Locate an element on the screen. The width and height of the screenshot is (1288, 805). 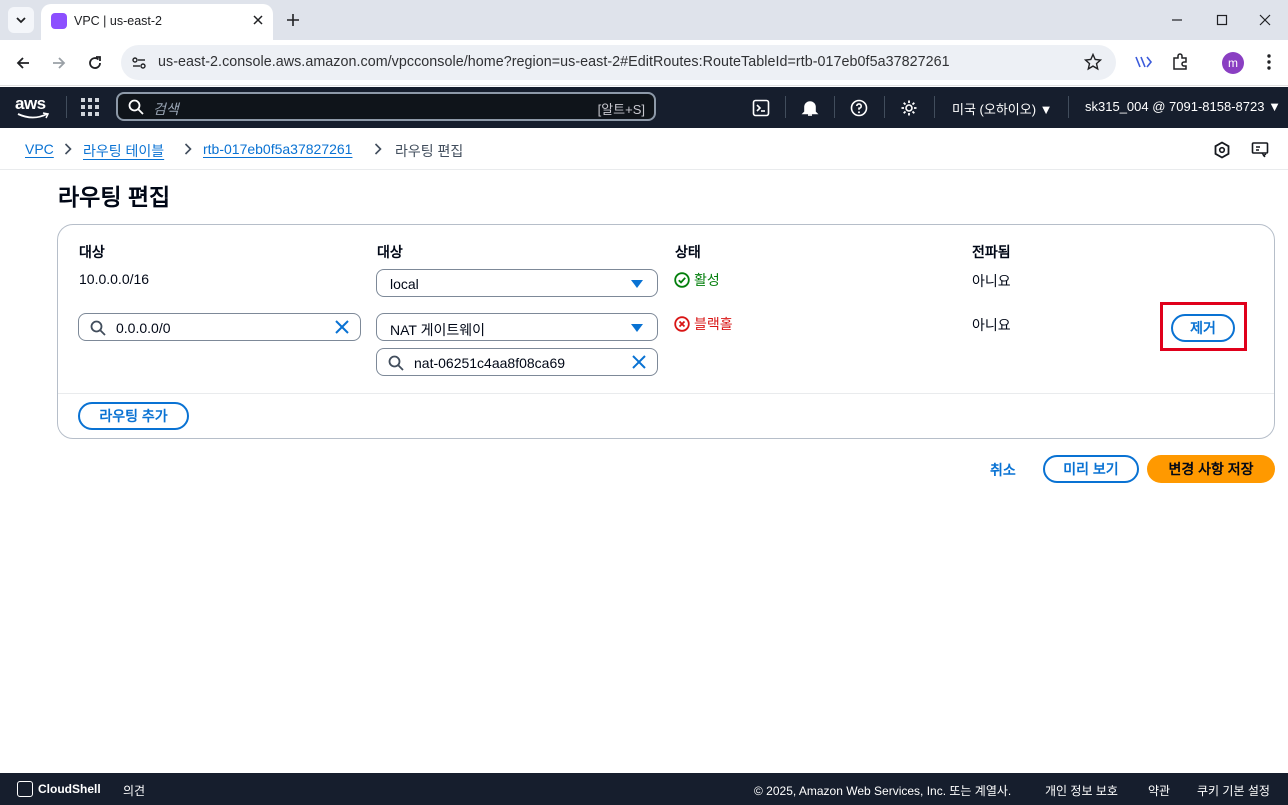
target-id-input: nat-06251c4aa8f08ca69 is located at coordinates (517, 362).